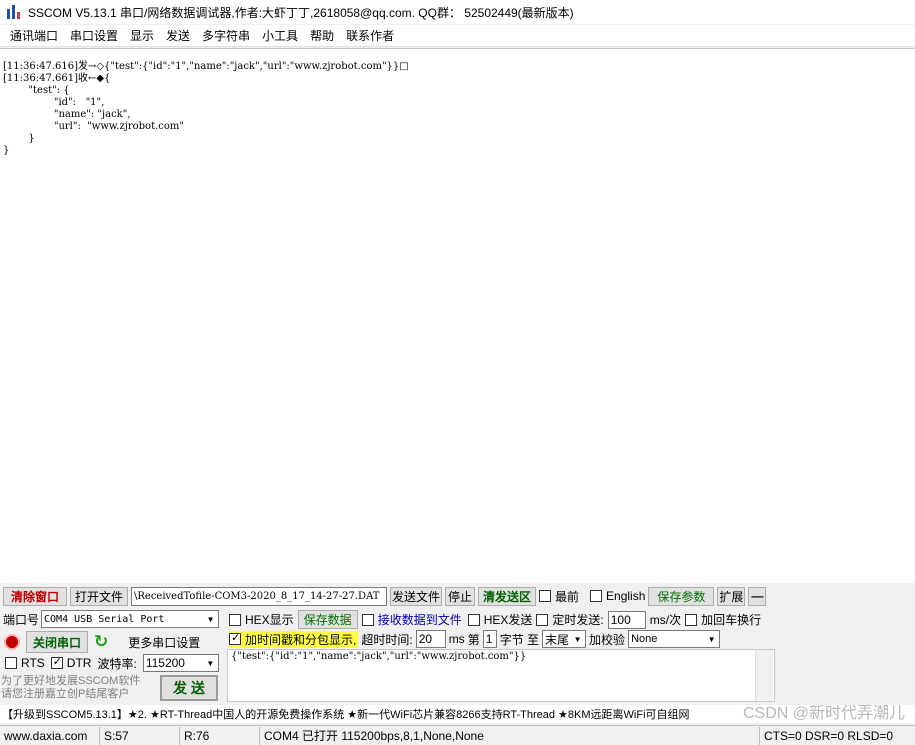  Describe the element at coordinates (416, 596) in the screenshot. I see `send-file-button: 发送文件` at that location.